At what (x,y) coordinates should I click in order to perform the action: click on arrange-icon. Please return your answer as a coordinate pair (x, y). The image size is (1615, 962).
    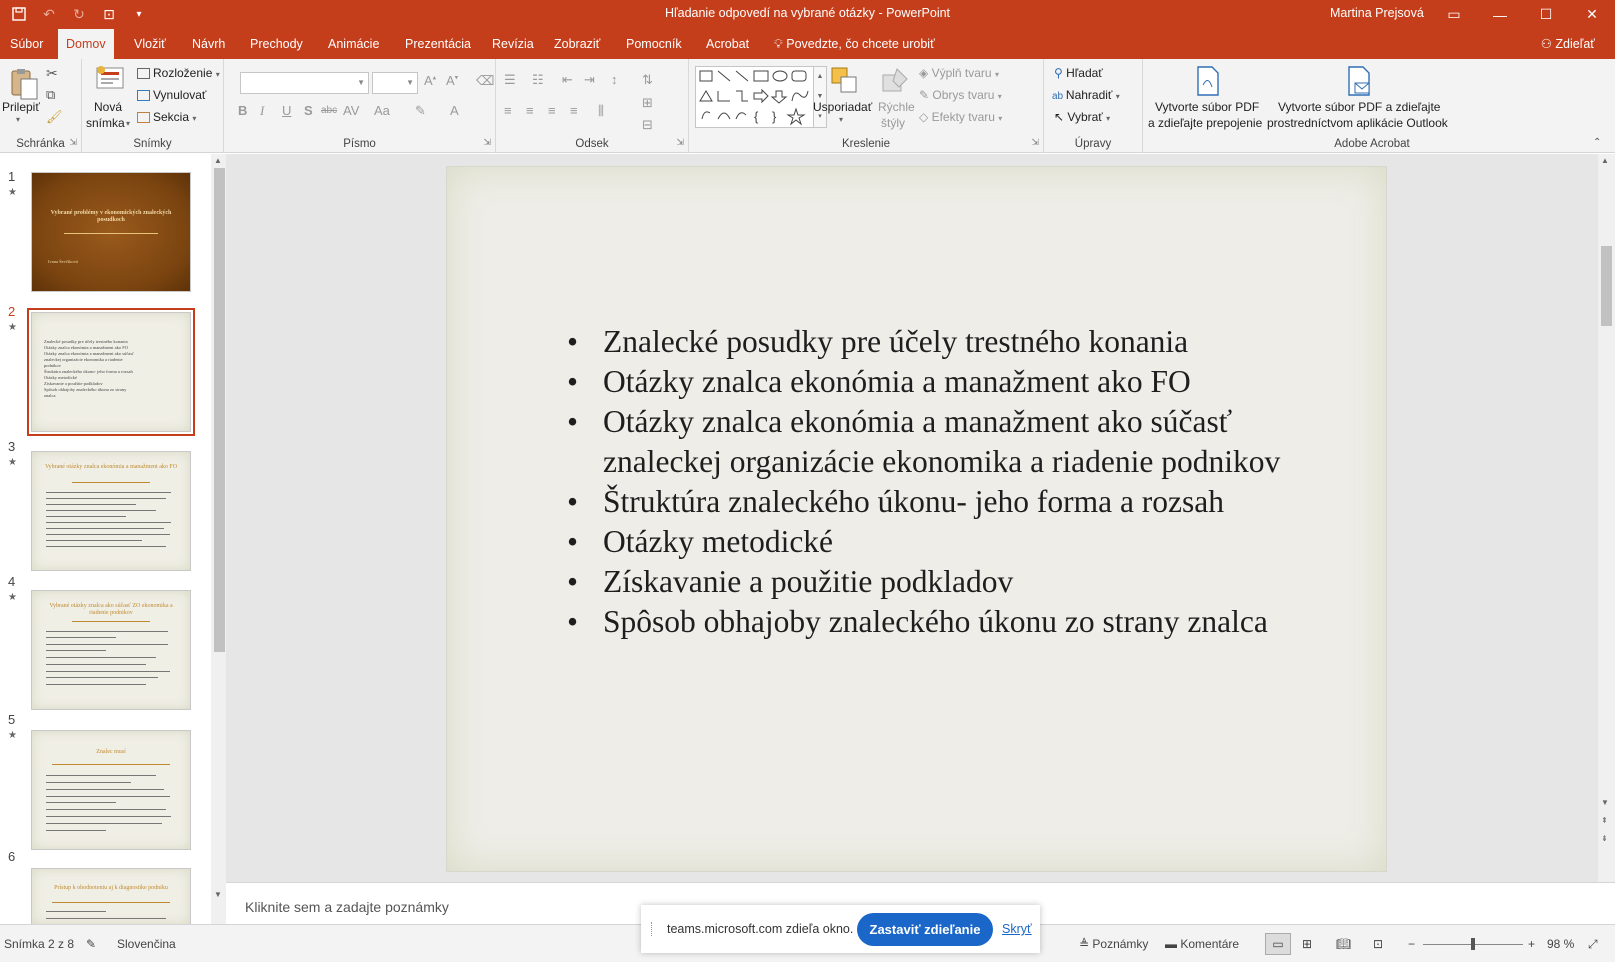
    Looking at the image, I should click on (845, 81).